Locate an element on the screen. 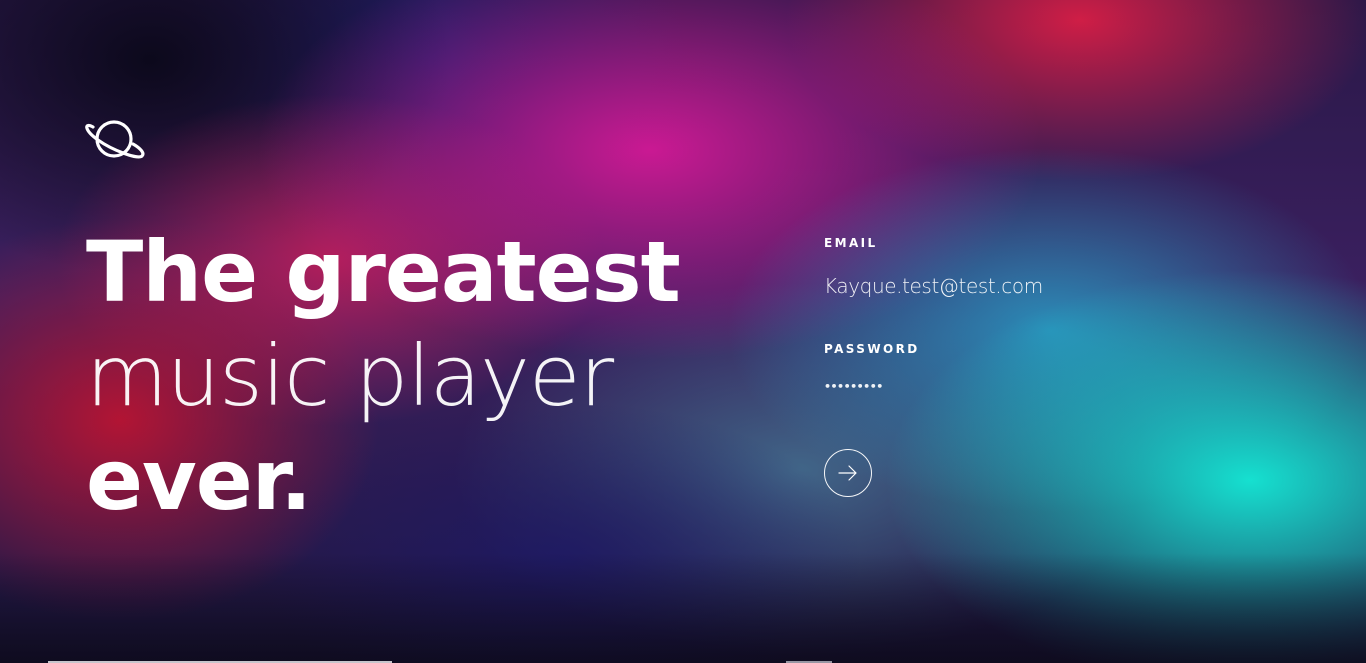  email-field: EMAIL Kayque.test@test.com is located at coordinates (1024, 267).